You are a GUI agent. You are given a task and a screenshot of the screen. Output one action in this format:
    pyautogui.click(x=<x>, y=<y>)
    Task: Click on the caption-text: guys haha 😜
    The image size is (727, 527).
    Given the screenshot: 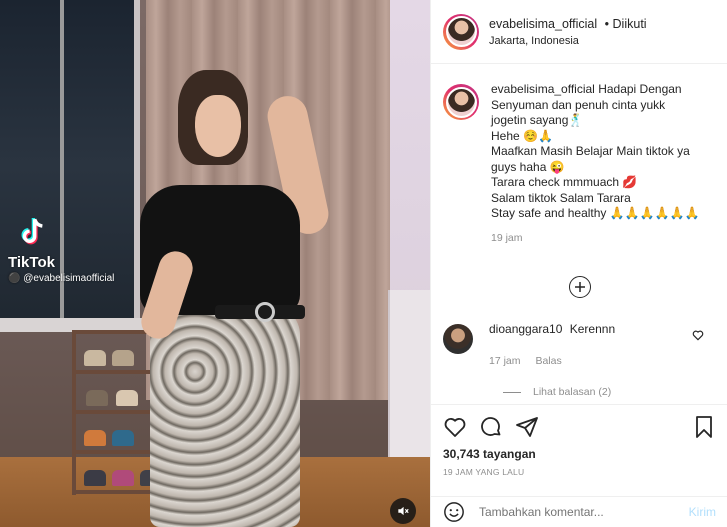 What is the action you would take?
    pyautogui.click(x=528, y=166)
    